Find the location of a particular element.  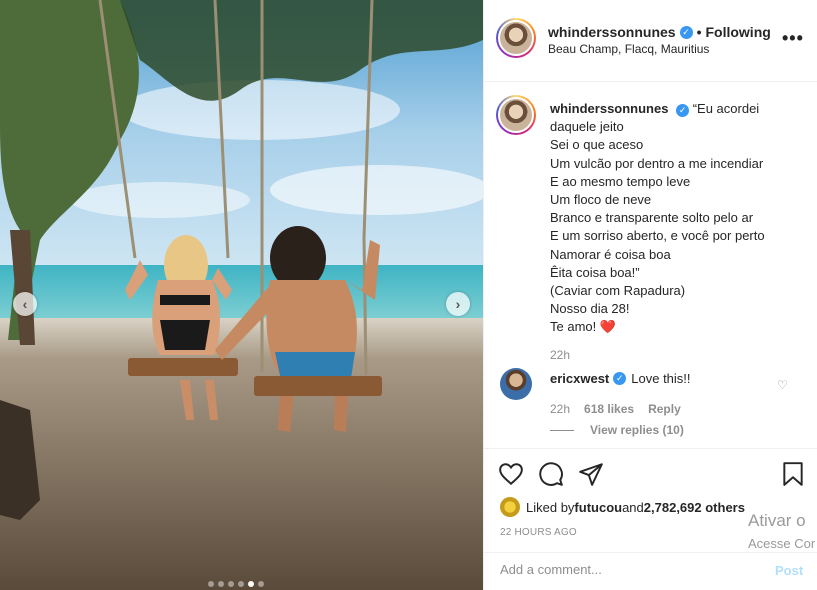

chevron-left-icon: ‹ is located at coordinates (25, 304).